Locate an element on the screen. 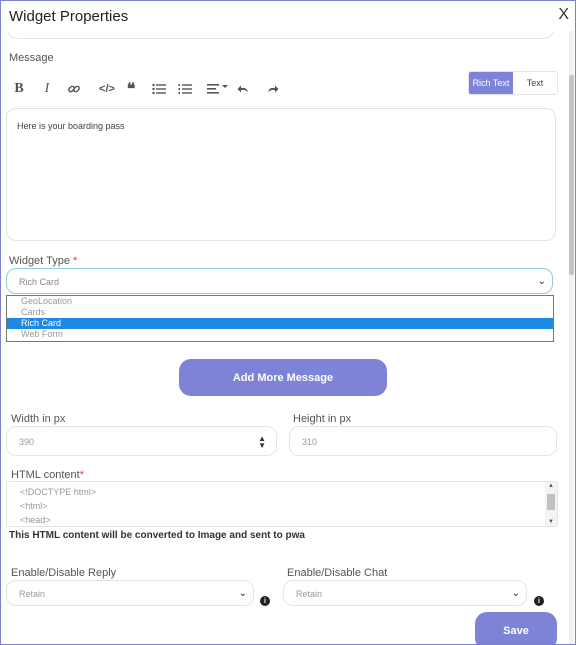 The width and height of the screenshot is (576, 645). dialog-titlebar: Widget Properties X is located at coordinates (288, 16).